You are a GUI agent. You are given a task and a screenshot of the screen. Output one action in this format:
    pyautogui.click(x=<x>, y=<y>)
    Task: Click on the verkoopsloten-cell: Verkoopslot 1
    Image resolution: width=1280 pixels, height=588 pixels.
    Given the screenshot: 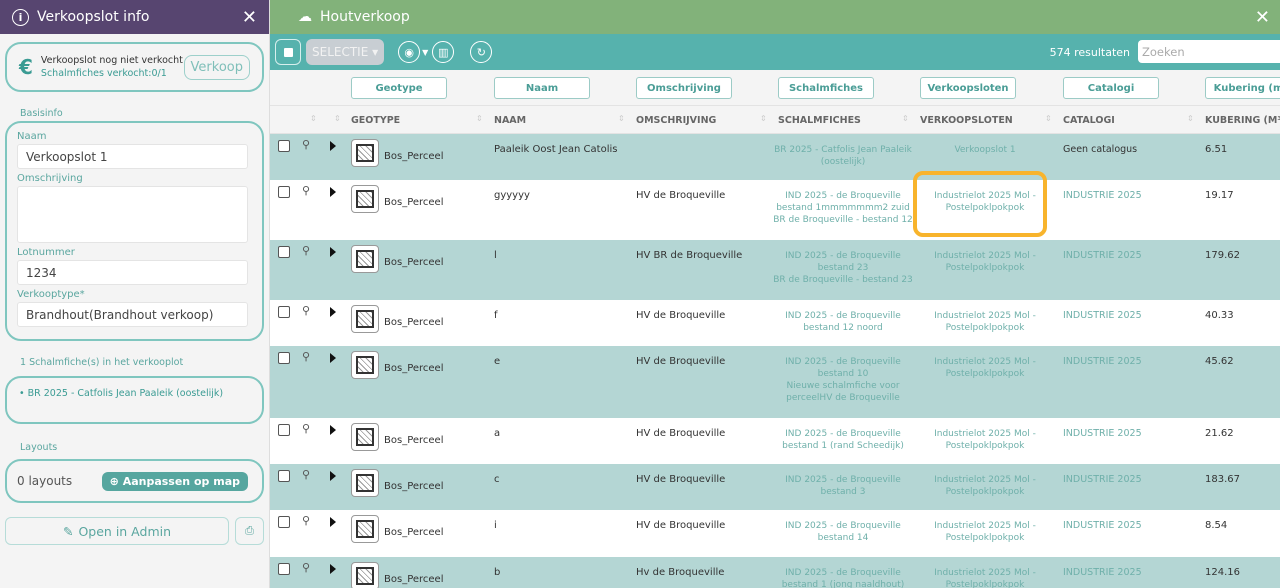 What is the action you would take?
    pyautogui.click(x=985, y=150)
    